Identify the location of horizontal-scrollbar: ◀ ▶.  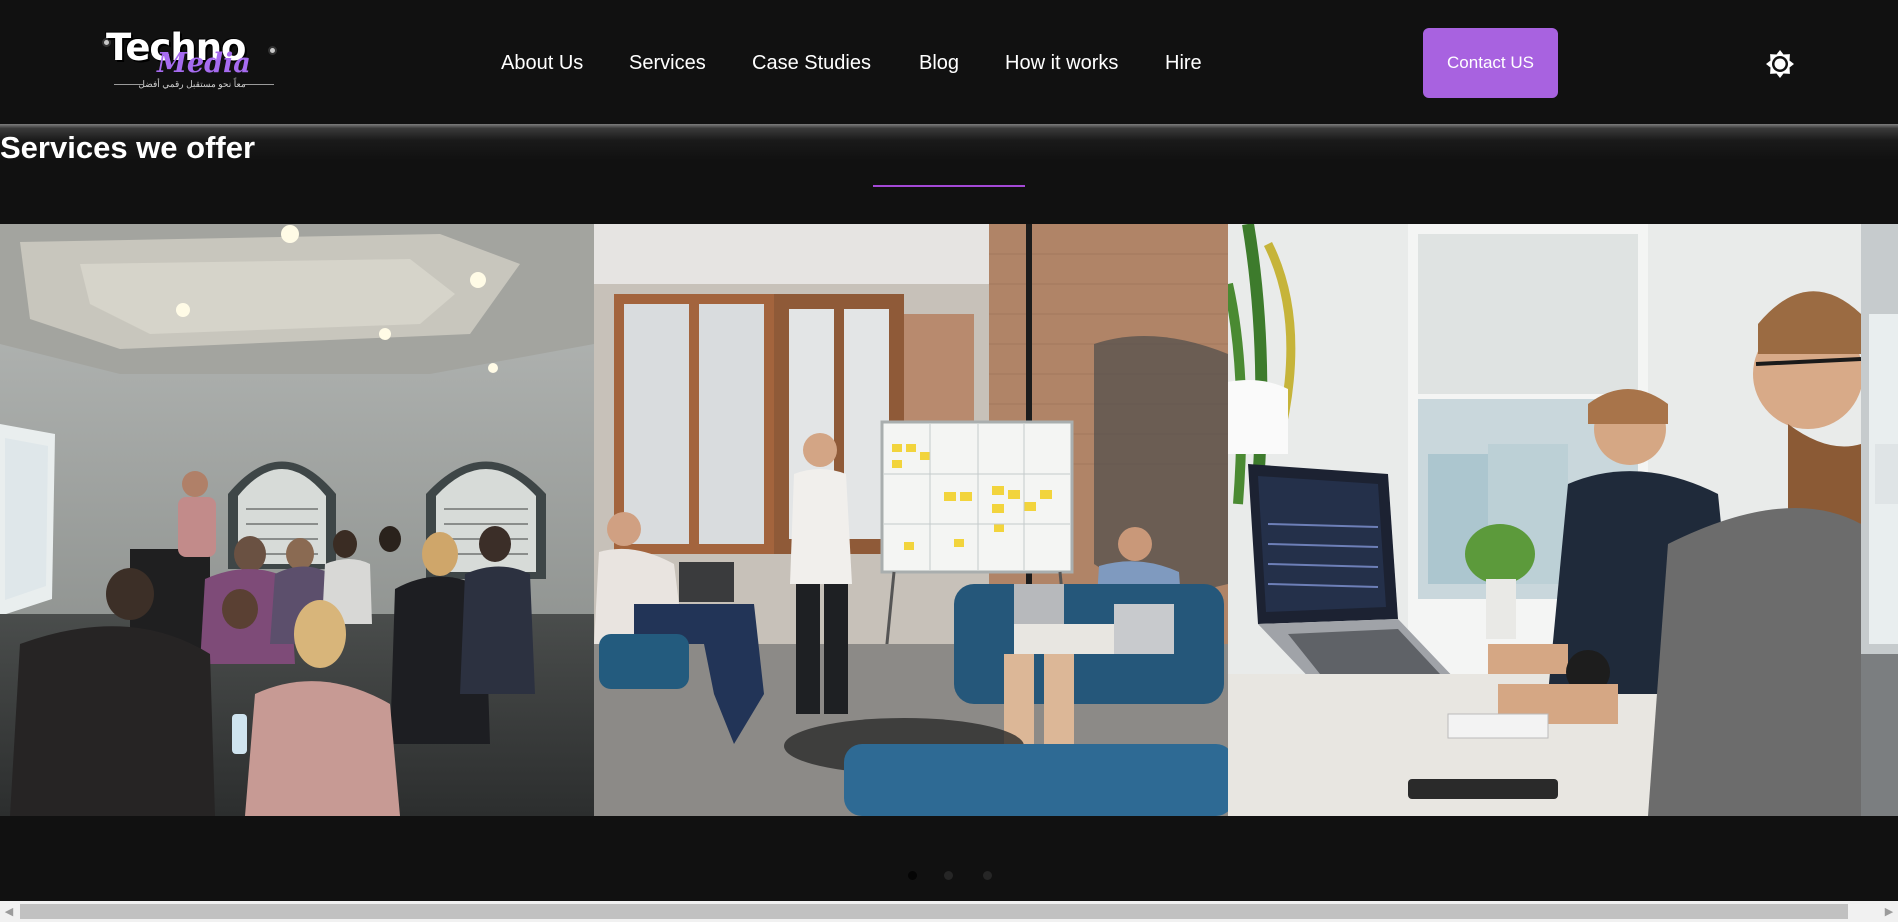
(949, 911).